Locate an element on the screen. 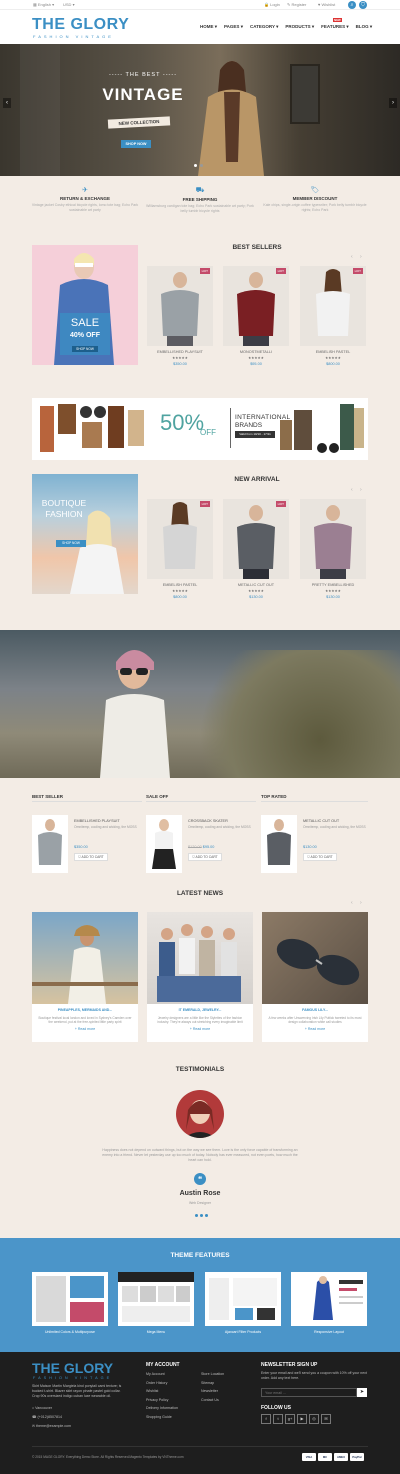 This screenshot has width=400, height=1474. list-product-name: EMBELLISHED PLAYSUIT is located at coordinates (97, 821).